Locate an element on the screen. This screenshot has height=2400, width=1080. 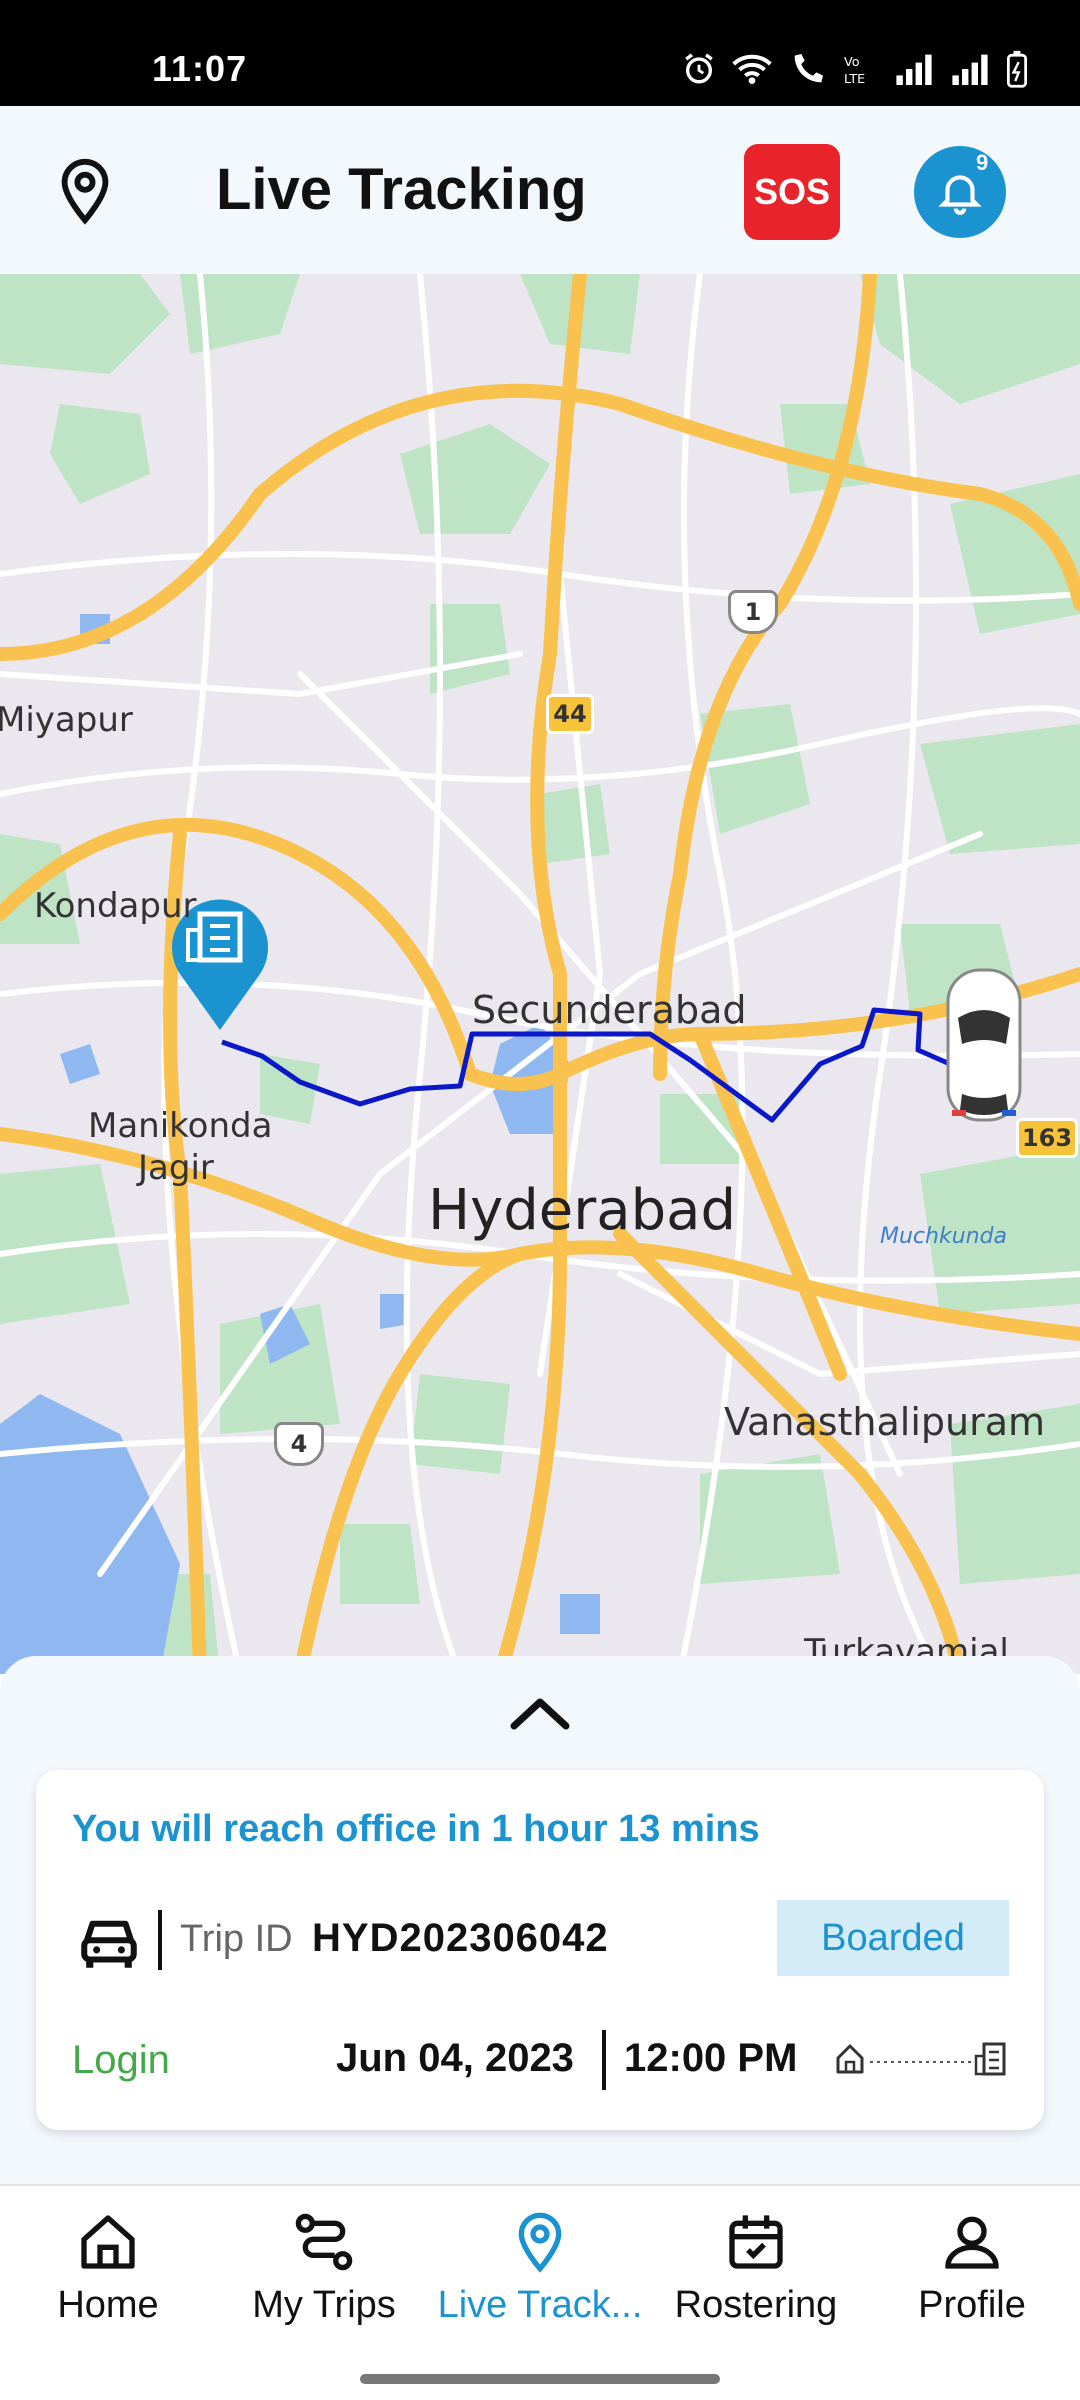
map-label-jagir: Jagir is located at coordinates (176, 1168).